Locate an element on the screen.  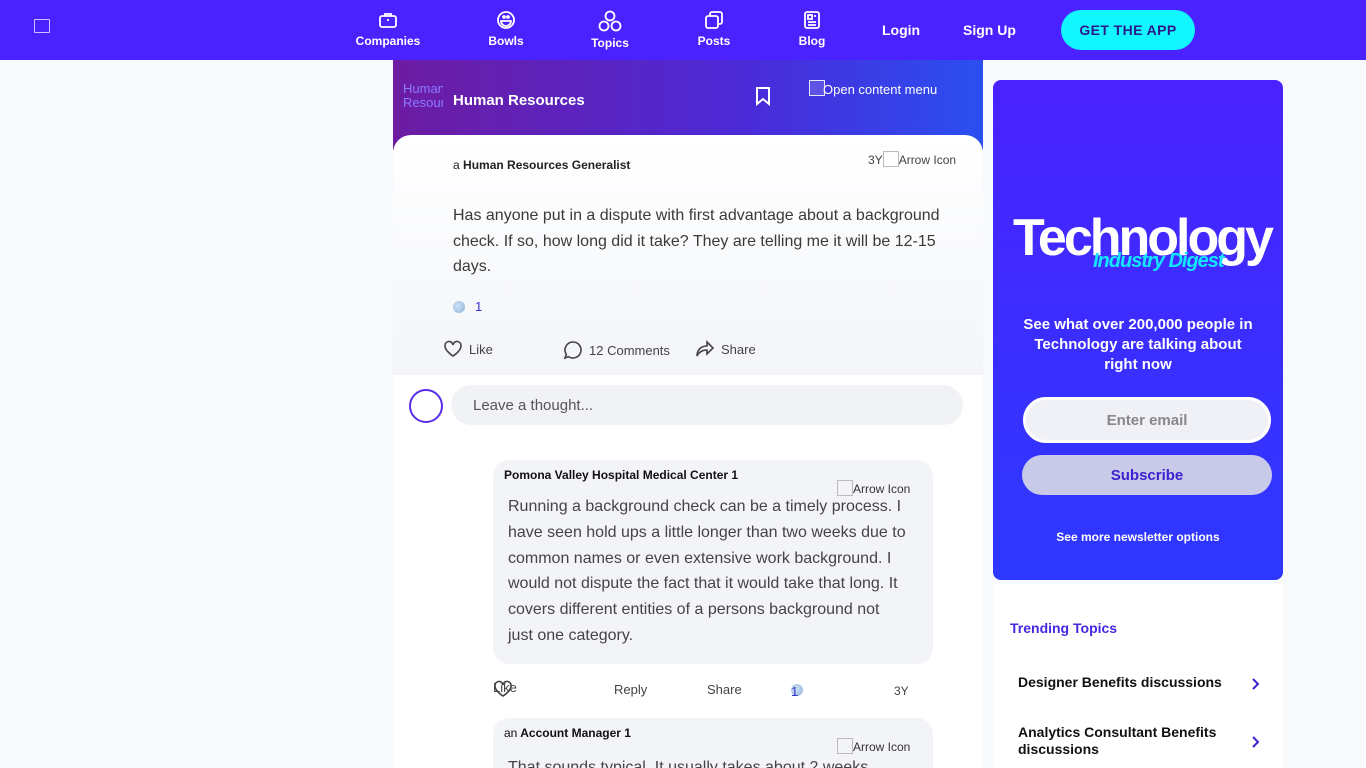
posts-icon is located at coordinates (714, 20).